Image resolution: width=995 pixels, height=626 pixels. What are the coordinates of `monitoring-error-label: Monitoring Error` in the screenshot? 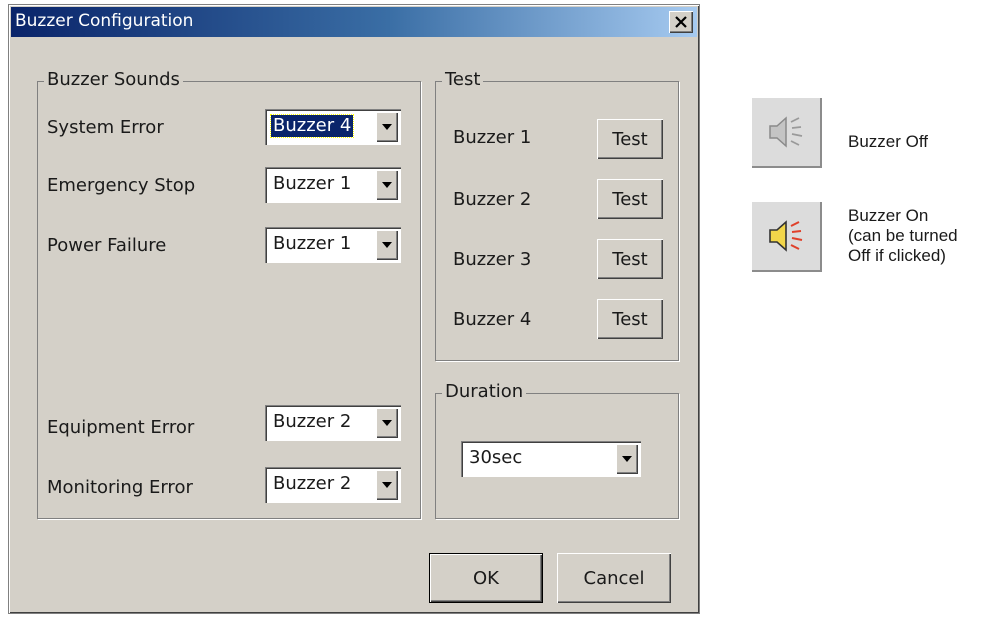 It's located at (120, 487).